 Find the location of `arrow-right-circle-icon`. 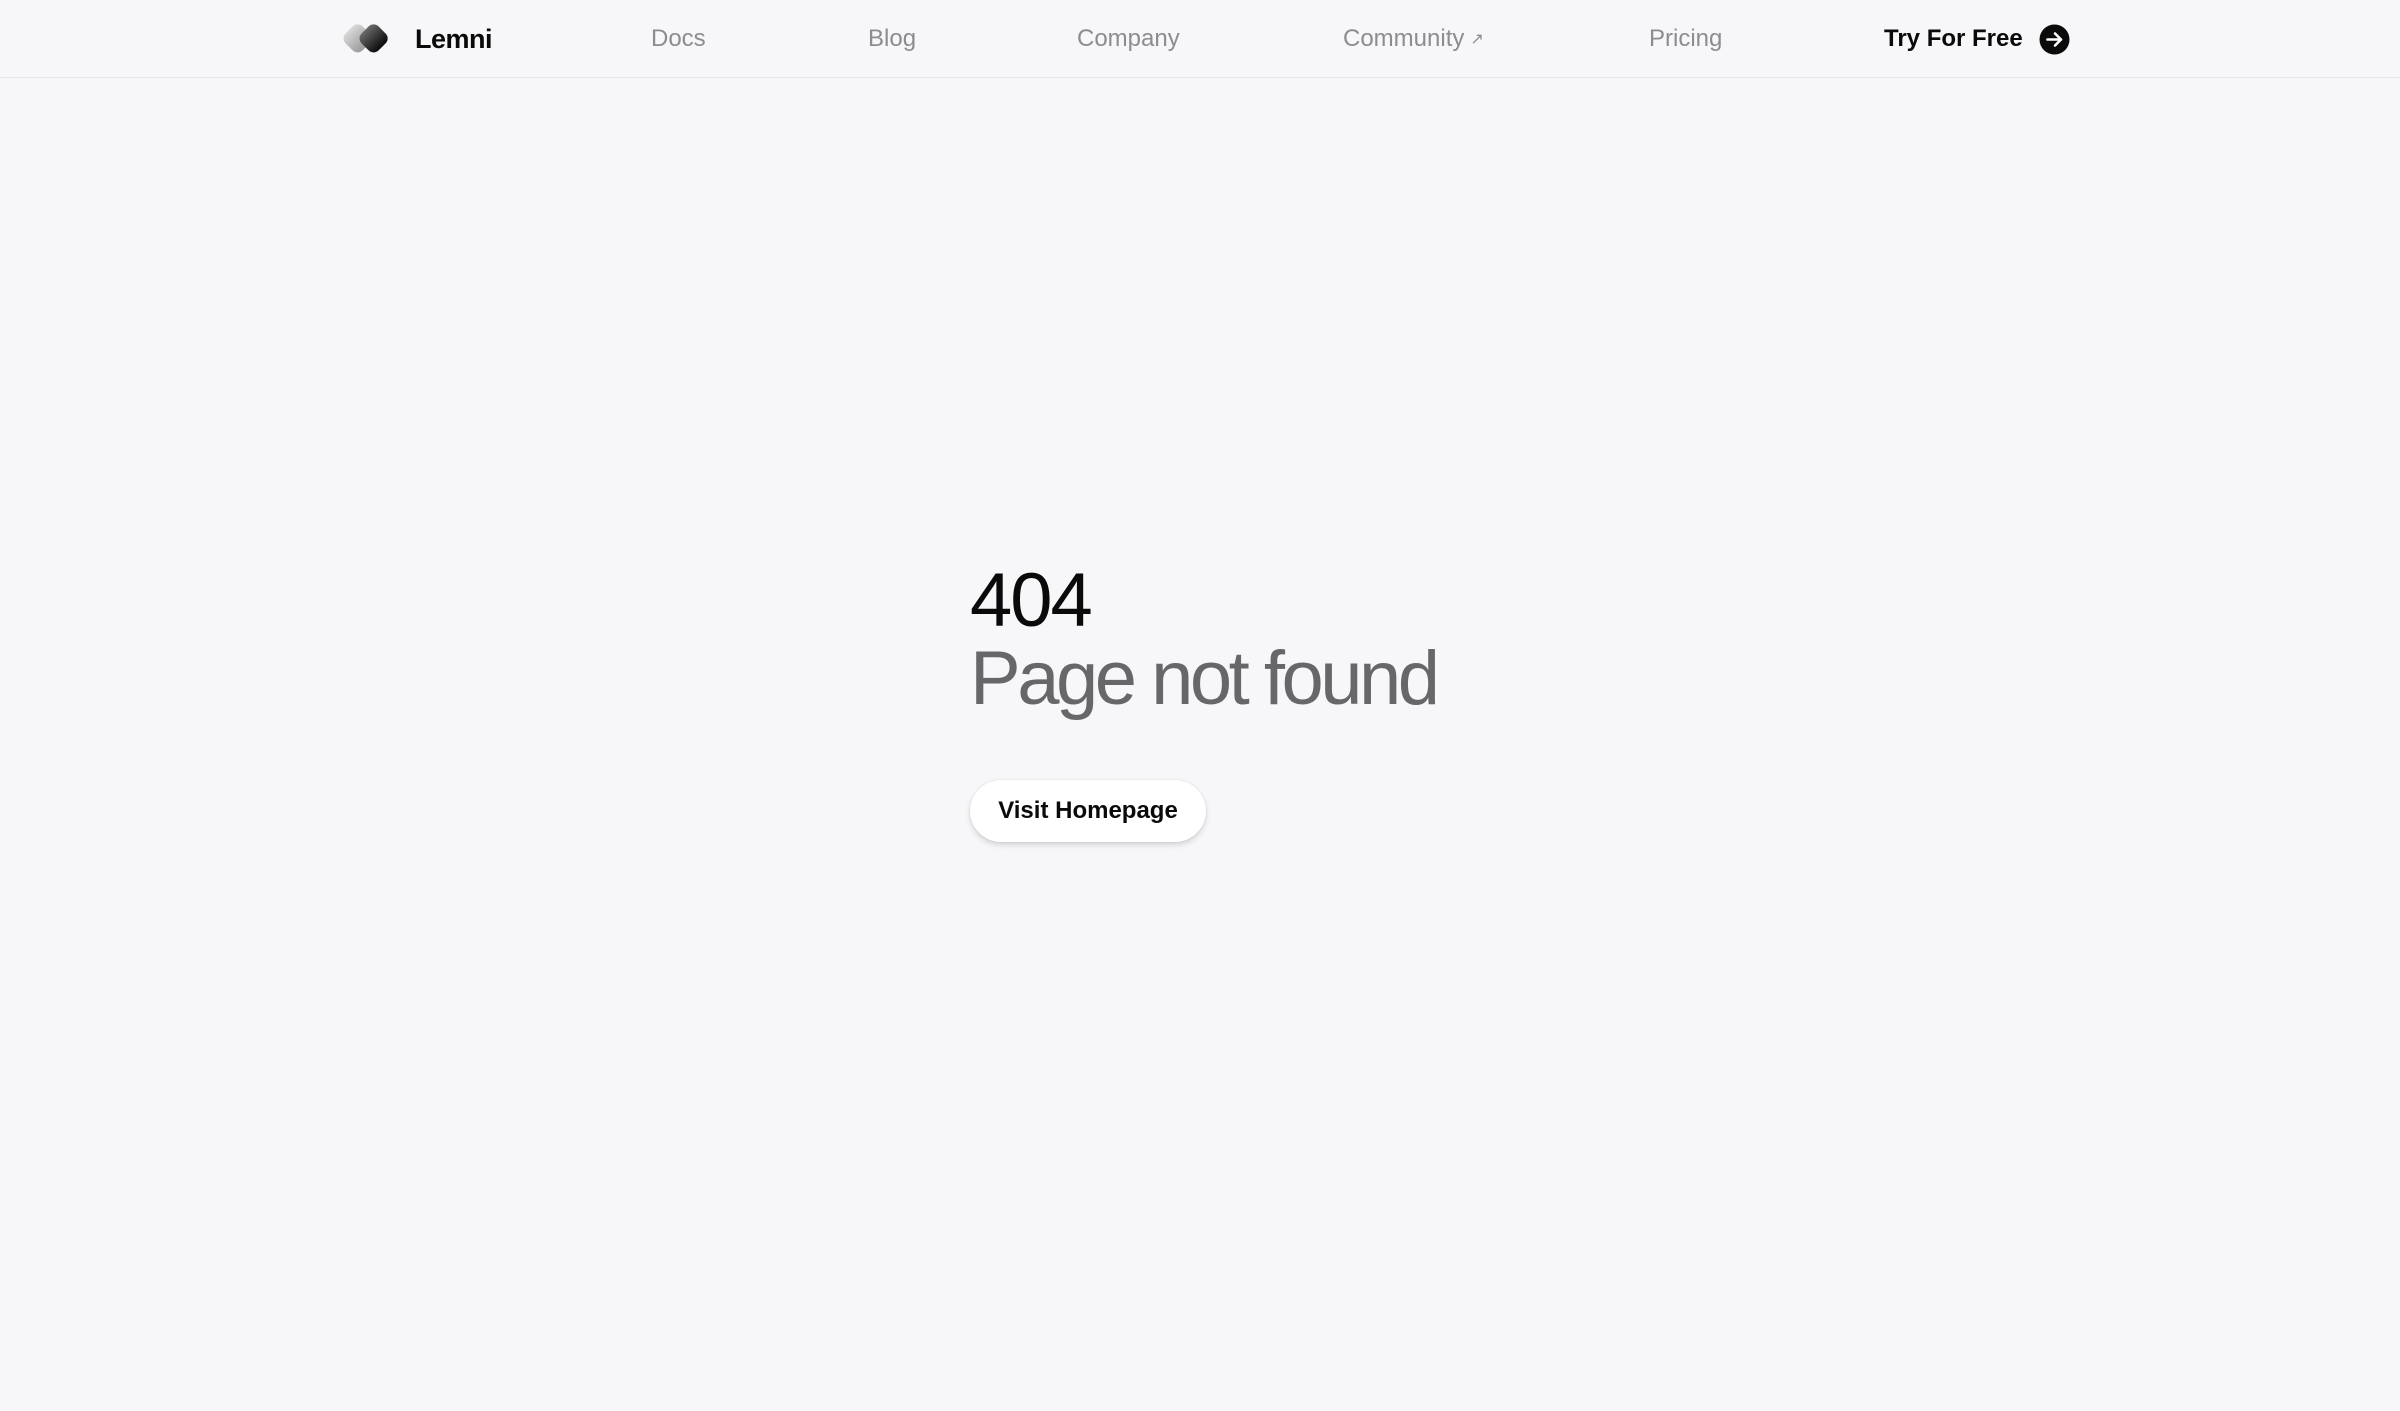

arrow-right-circle-icon is located at coordinates (2054, 39).